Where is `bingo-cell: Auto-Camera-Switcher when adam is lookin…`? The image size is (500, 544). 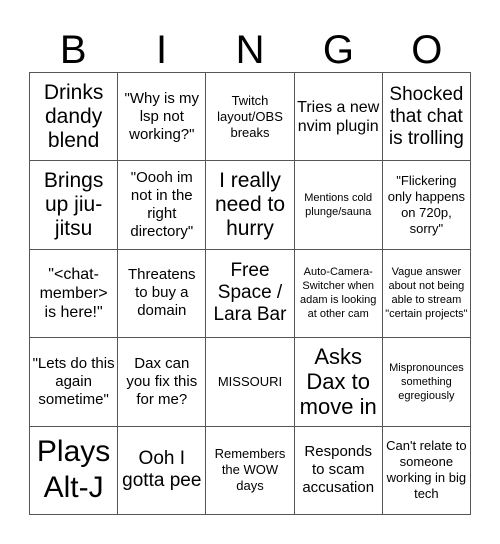
bingo-cell: Auto-Camera-Switcher when adam is lookin… is located at coordinates (338, 294).